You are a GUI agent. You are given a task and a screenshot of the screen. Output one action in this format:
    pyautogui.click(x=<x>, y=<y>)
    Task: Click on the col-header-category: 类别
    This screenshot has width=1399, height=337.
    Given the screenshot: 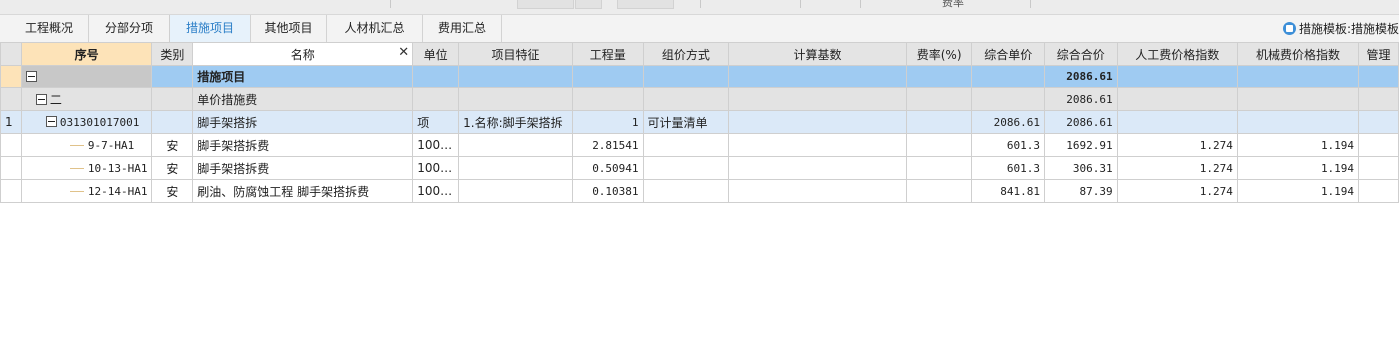 What is the action you would take?
    pyautogui.click(x=172, y=54)
    